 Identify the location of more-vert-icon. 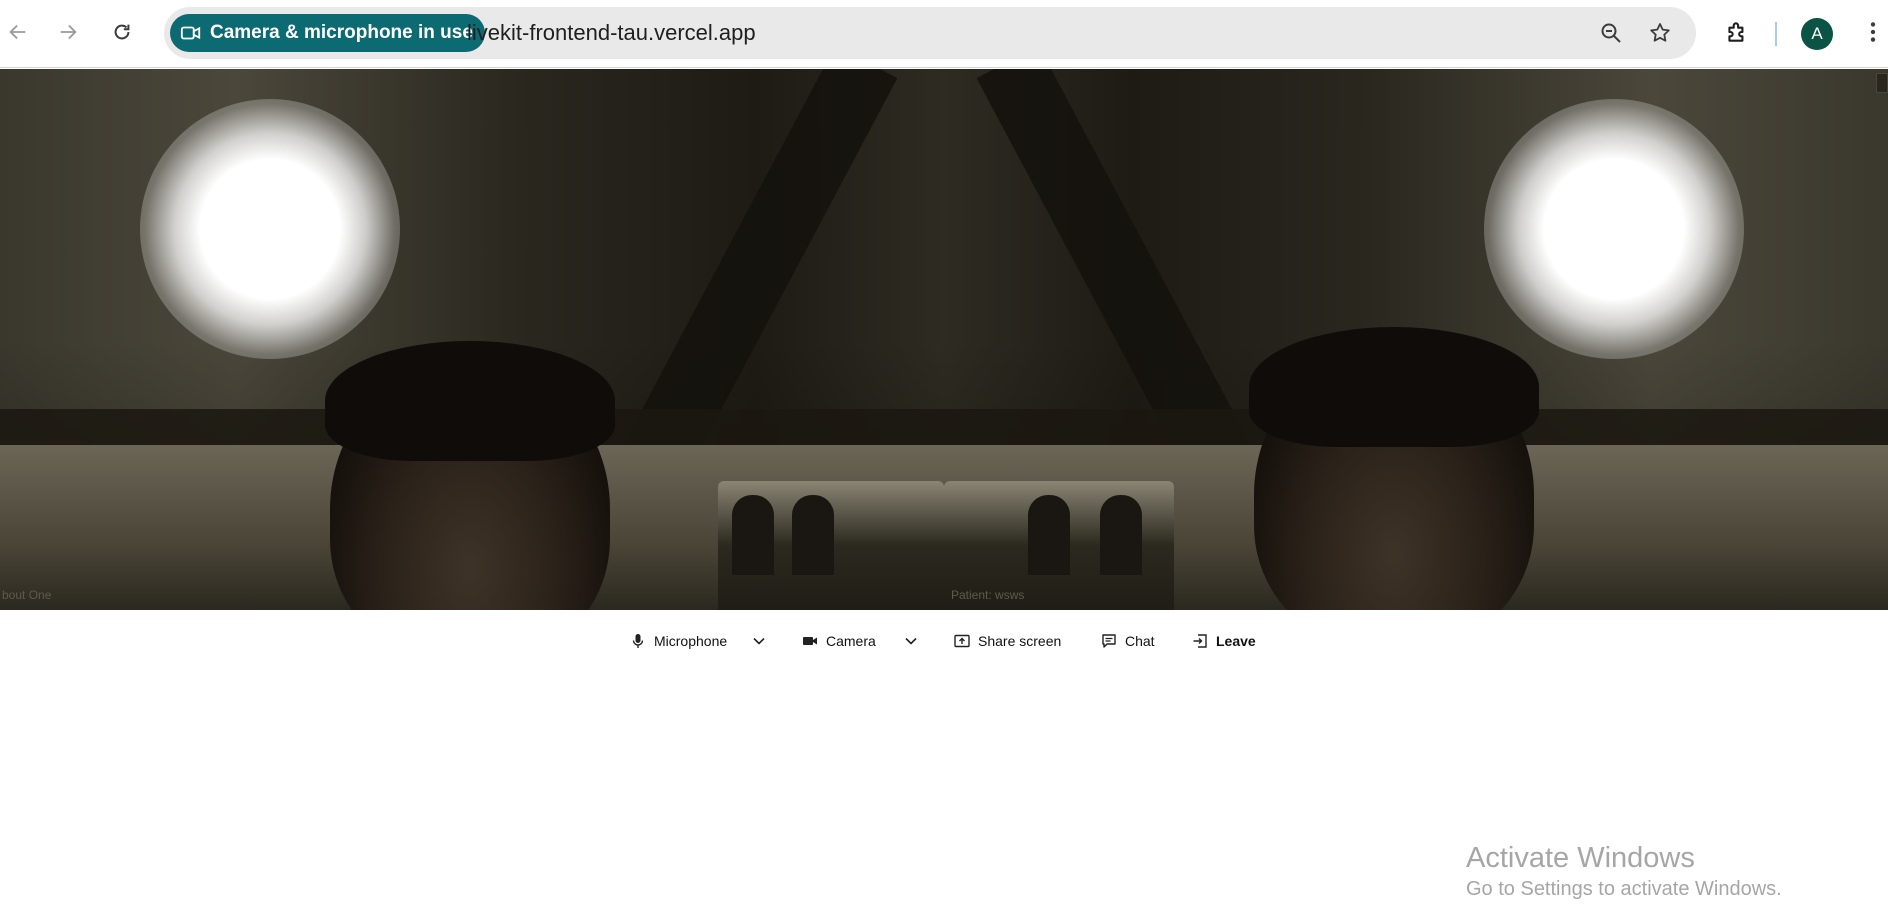
(1873, 32).